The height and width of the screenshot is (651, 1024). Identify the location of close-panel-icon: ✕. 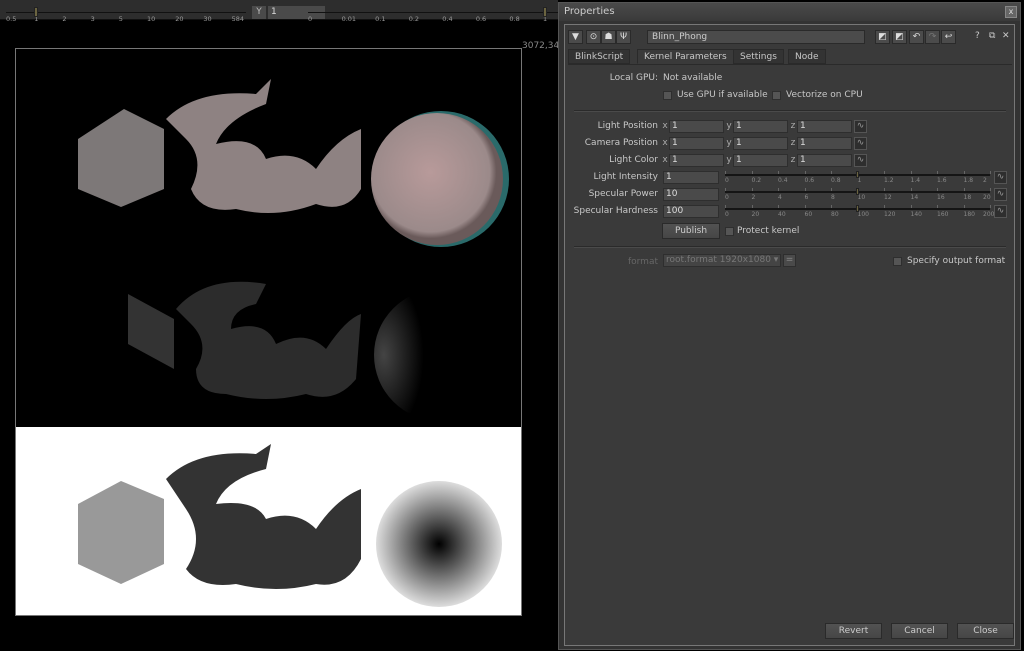
(1006, 36).